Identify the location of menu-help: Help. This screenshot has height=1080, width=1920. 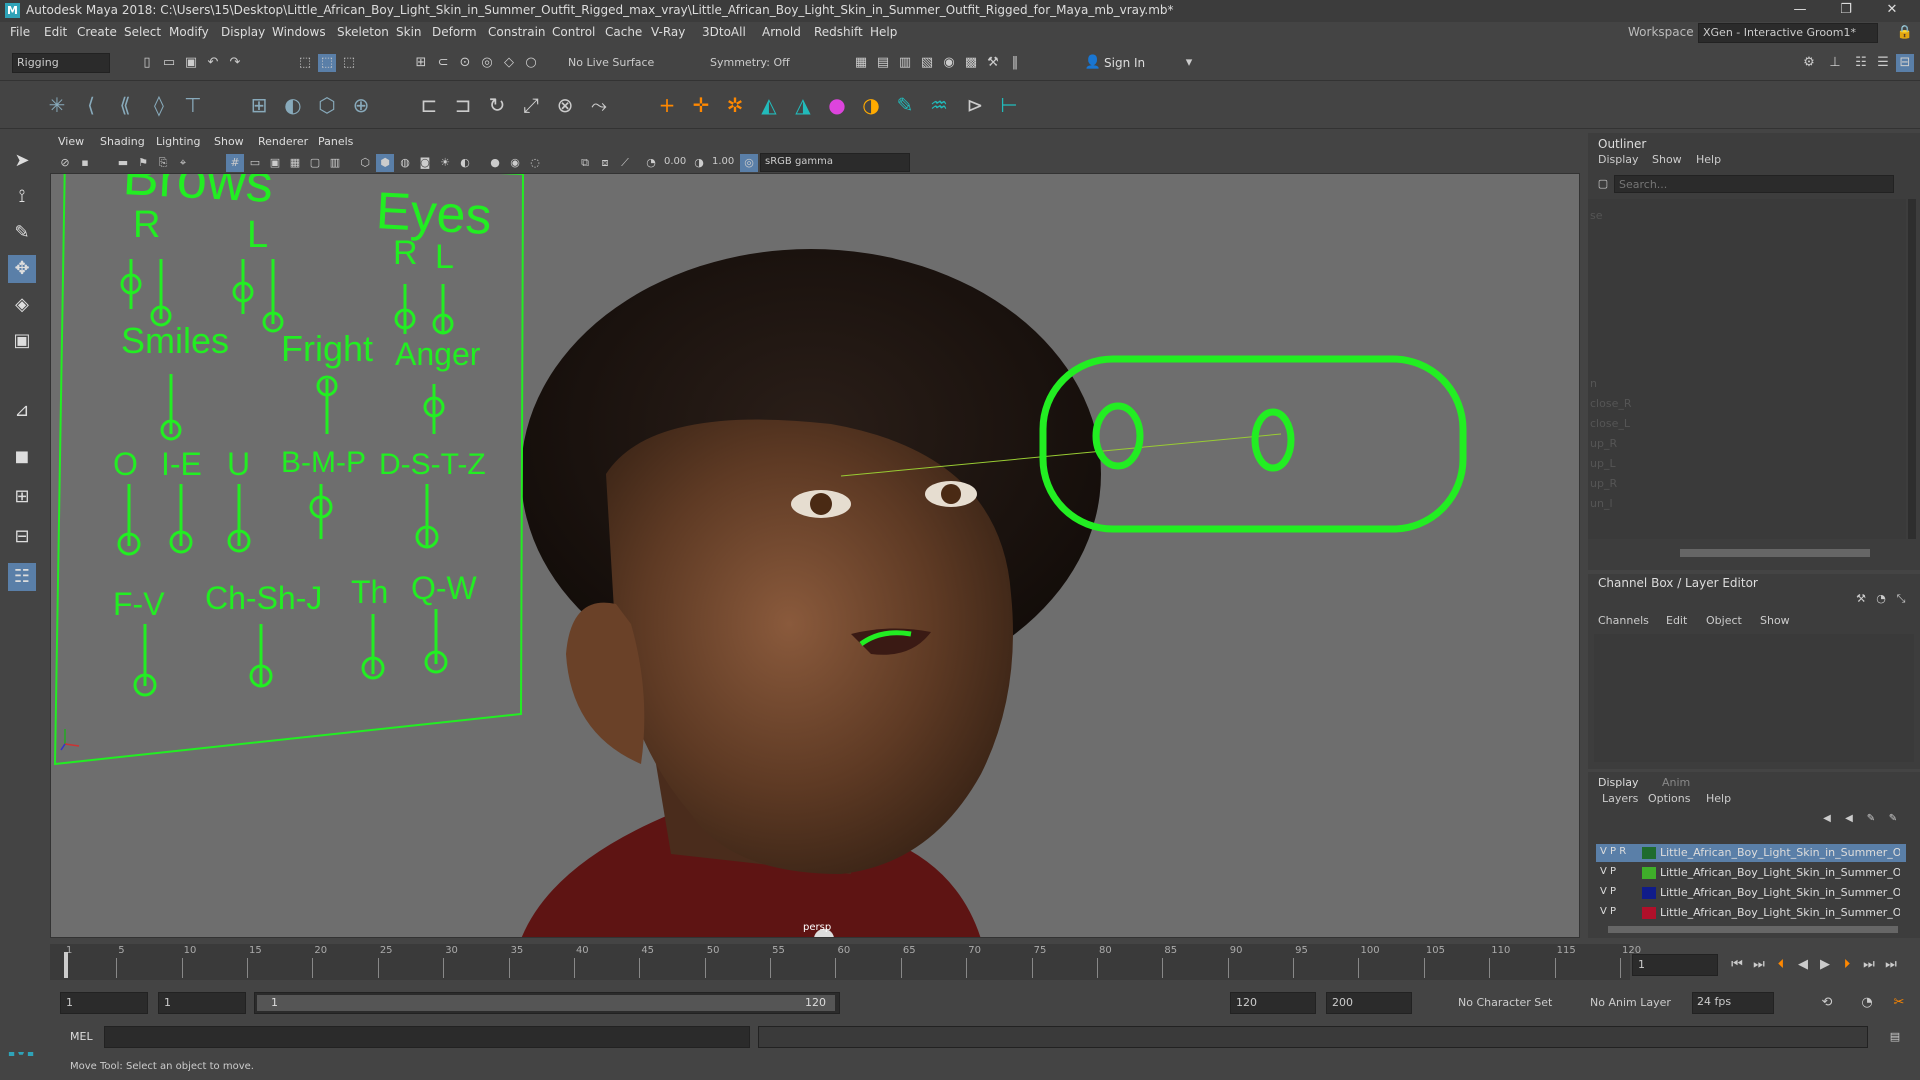
(883, 32).